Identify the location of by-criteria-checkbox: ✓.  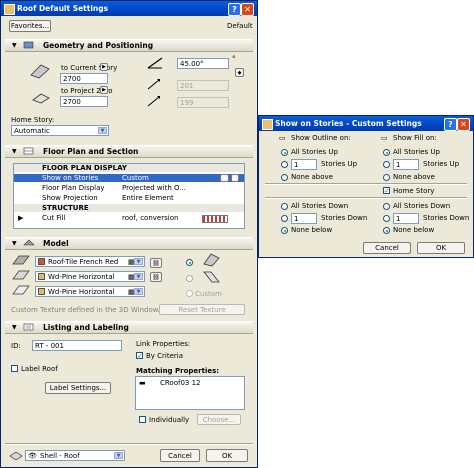
(139, 356).